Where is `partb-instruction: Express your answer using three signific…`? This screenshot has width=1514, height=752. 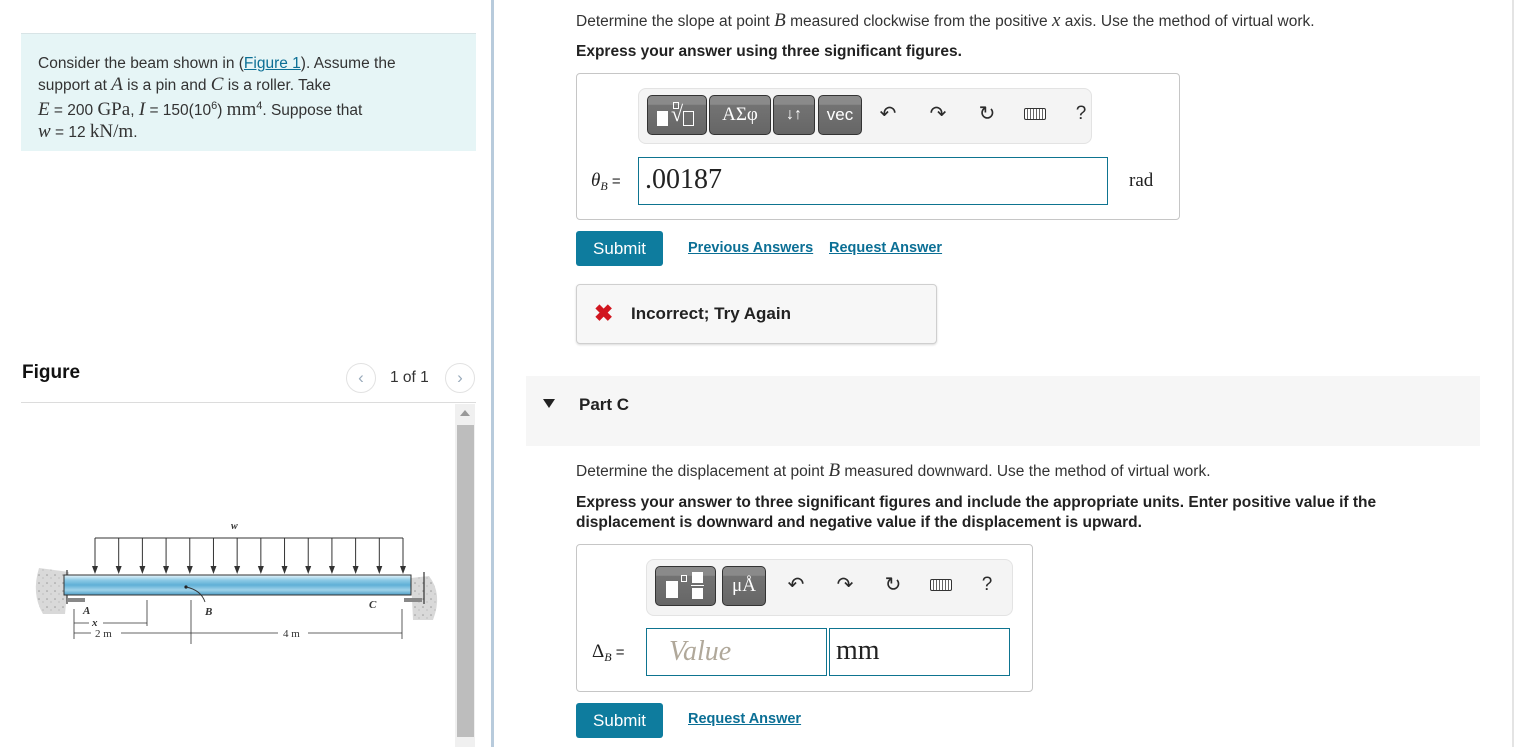
partb-instruction: Express your answer using three signific… is located at coordinates (769, 51).